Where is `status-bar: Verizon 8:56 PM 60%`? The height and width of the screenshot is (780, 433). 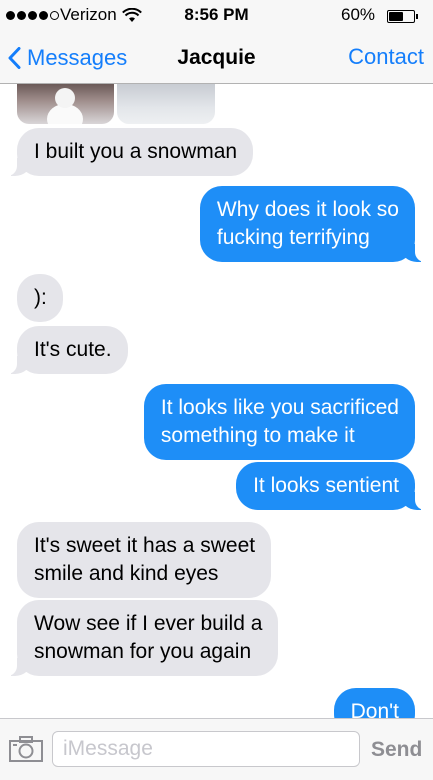
status-bar: Verizon 8:56 PM 60% is located at coordinates (216, 18).